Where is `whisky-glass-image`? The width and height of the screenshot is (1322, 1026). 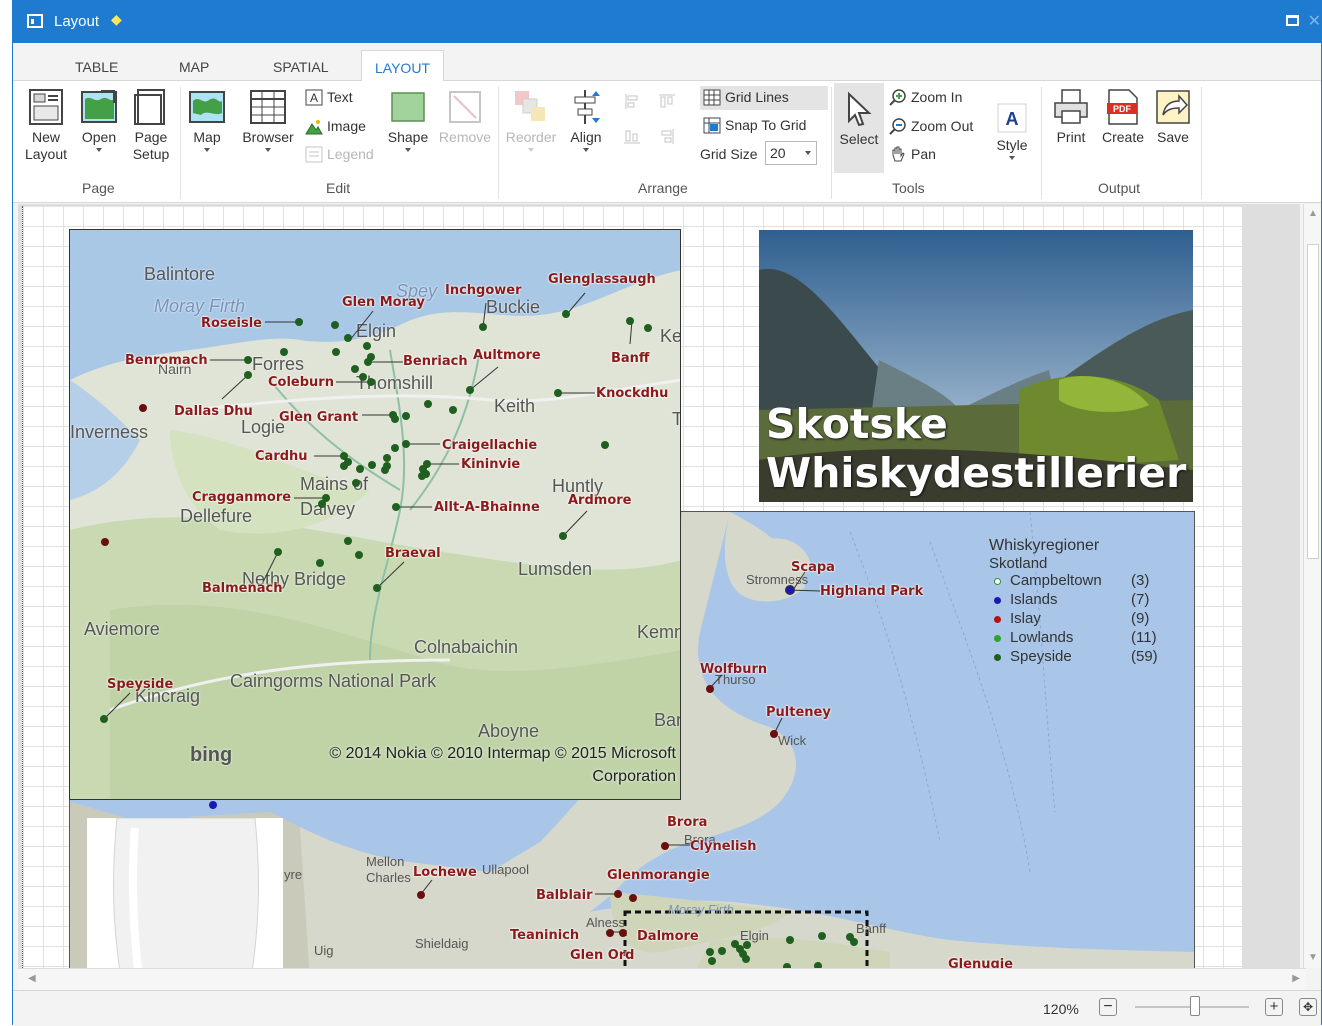 whisky-glass-image is located at coordinates (185, 892).